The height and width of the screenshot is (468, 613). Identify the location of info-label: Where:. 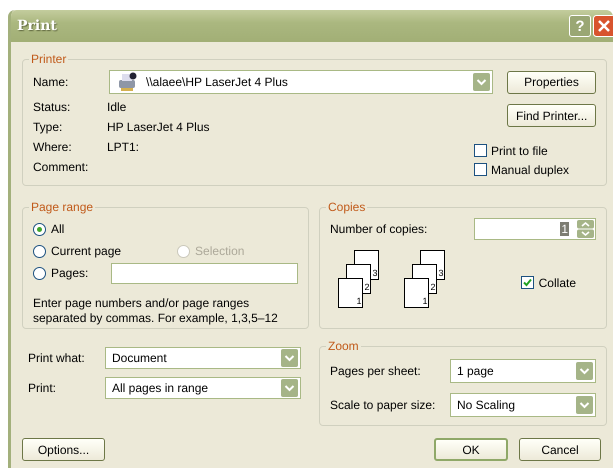
(53, 147).